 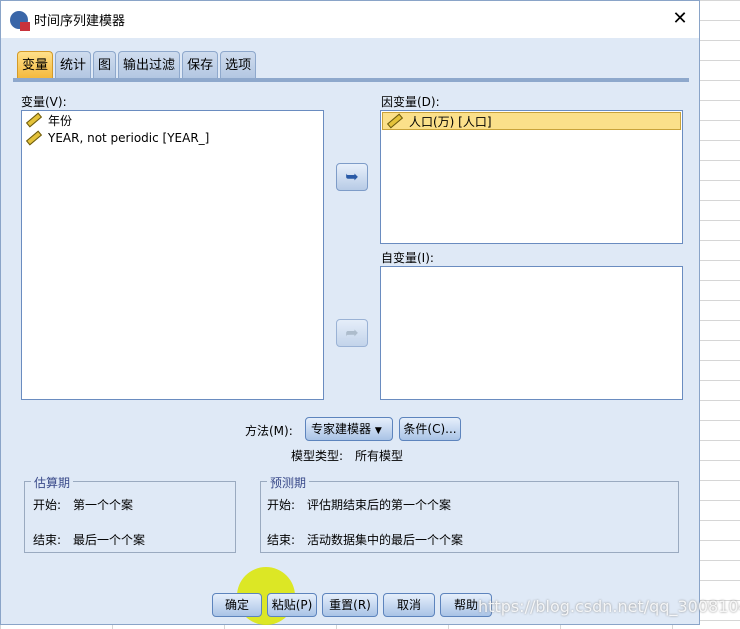 I want to click on tab-save: 保存, so click(x=200, y=64).